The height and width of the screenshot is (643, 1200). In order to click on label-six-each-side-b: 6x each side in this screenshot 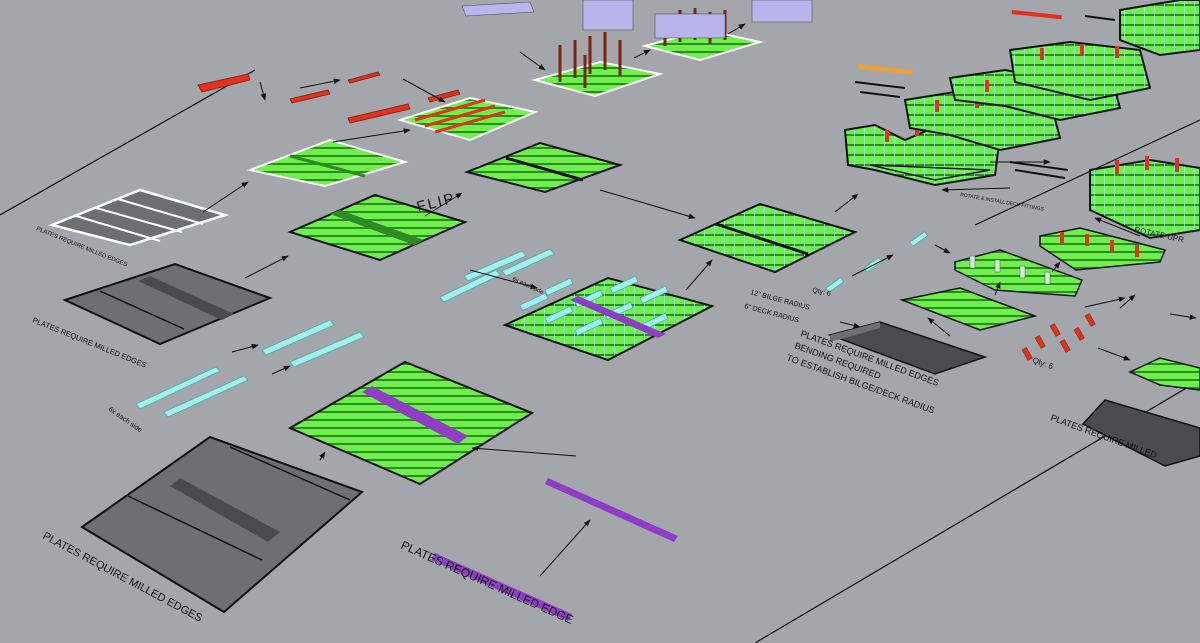, I will do `click(528, 286)`.